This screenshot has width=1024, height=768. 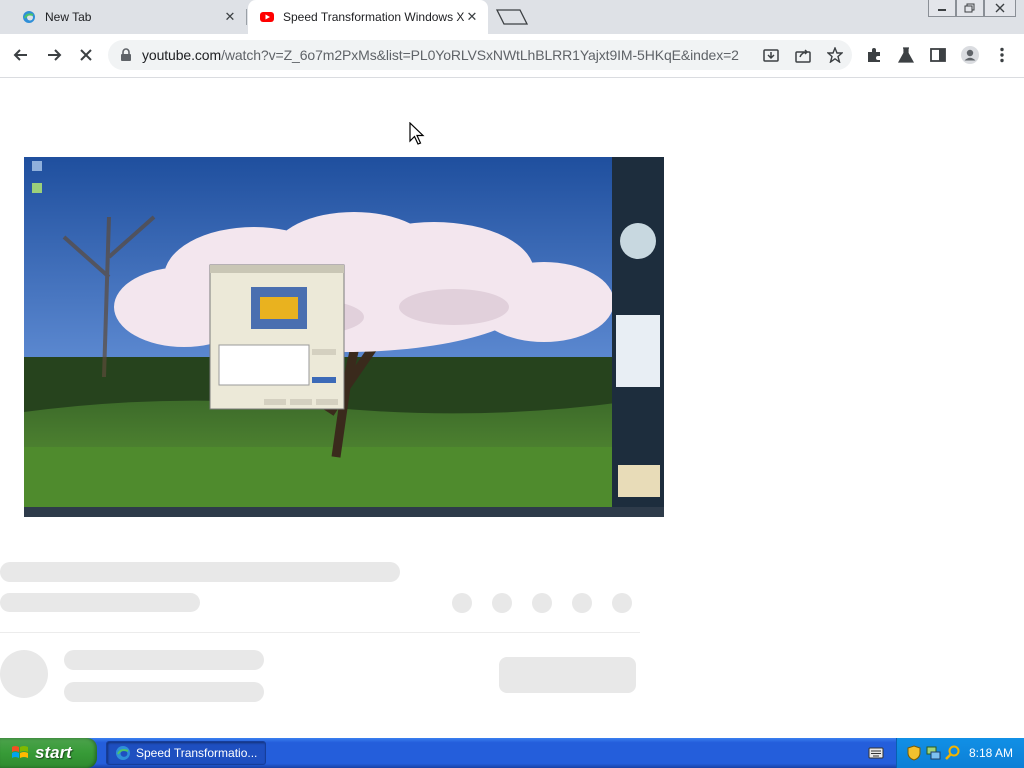 I want to click on restore-button, so click(x=970, y=8).